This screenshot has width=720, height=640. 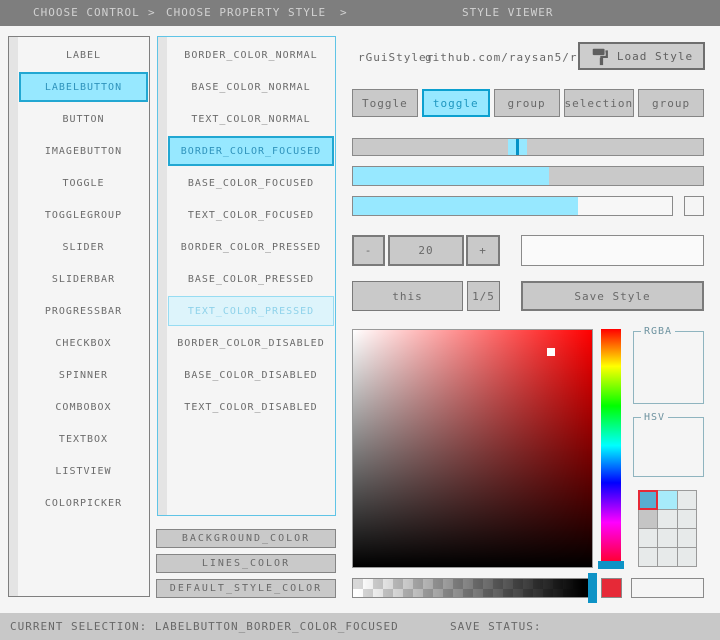 I want to click on toggle-option-4-group: group, so click(x=671, y=103).